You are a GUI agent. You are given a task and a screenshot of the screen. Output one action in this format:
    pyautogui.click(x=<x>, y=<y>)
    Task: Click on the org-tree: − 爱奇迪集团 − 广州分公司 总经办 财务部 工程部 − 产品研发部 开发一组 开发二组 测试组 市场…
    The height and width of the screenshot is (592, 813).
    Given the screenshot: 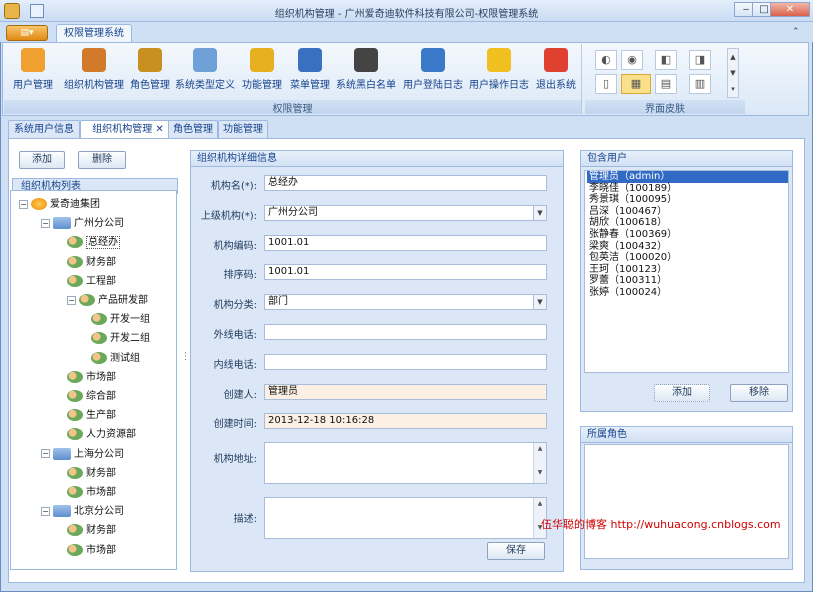 What is the action you would take?
    pyautogui.click(x=93, y=380)
    